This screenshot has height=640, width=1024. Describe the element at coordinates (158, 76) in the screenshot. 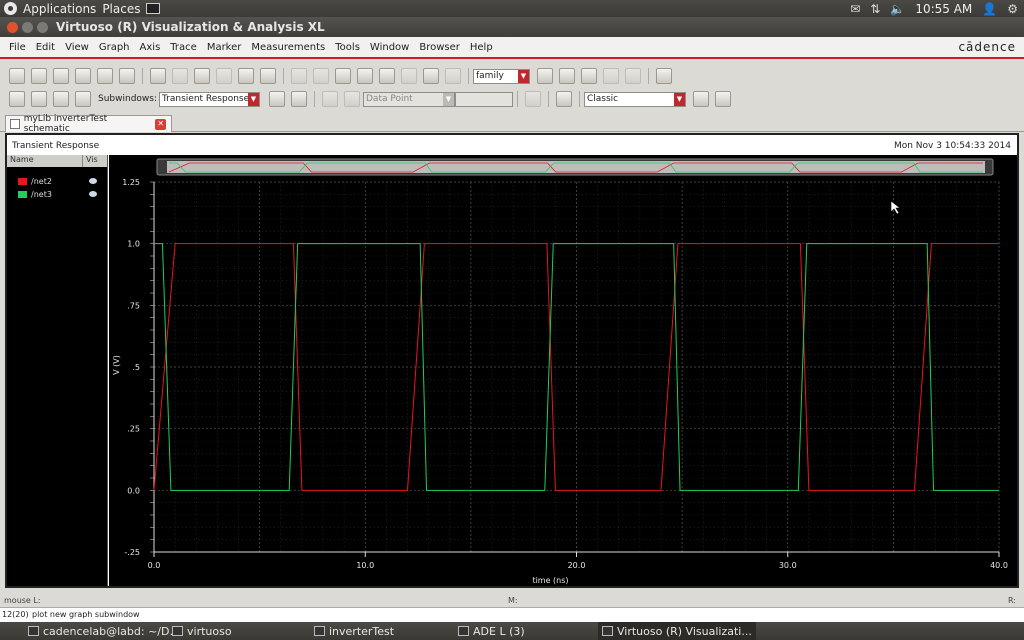

I see `undo-icon` at that location.